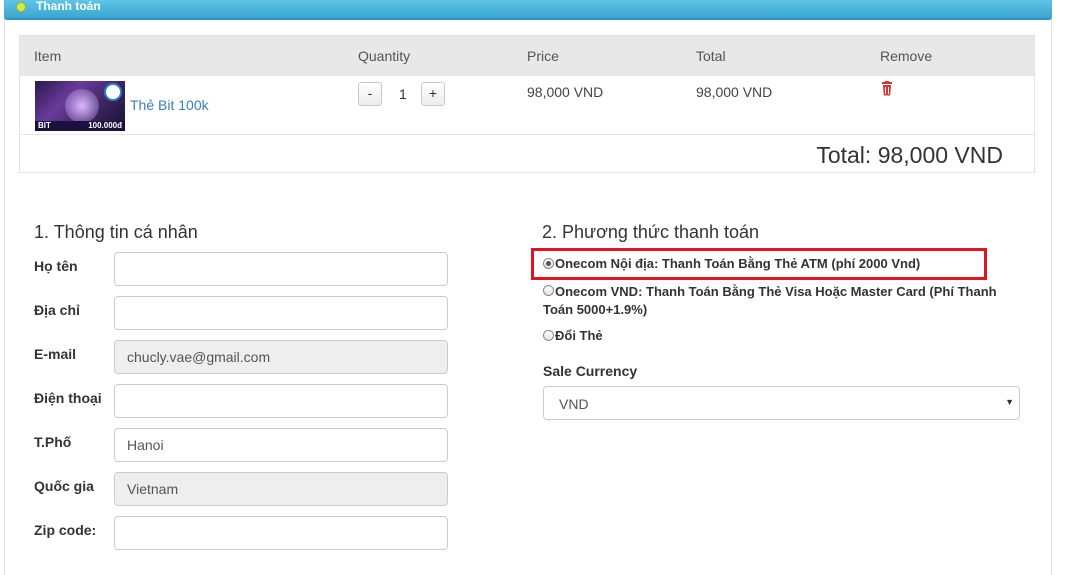 This screenshot has width=1065, height=575. Describe the element at coordinates (55, 354) in the screenshot. I see `email-label: E-mail` at that location.